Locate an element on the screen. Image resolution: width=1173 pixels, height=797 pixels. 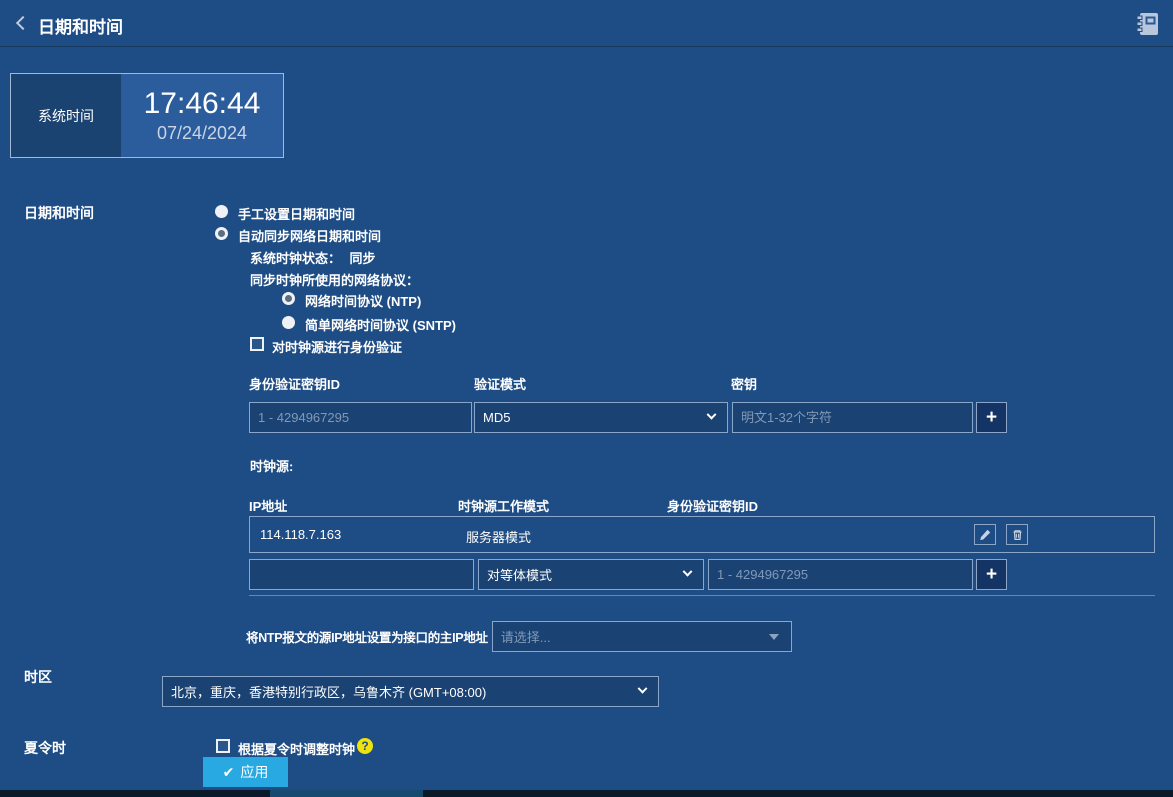
protocol-label: 同步时钟所使用的网络协议： is located at coordinates (335, 280).